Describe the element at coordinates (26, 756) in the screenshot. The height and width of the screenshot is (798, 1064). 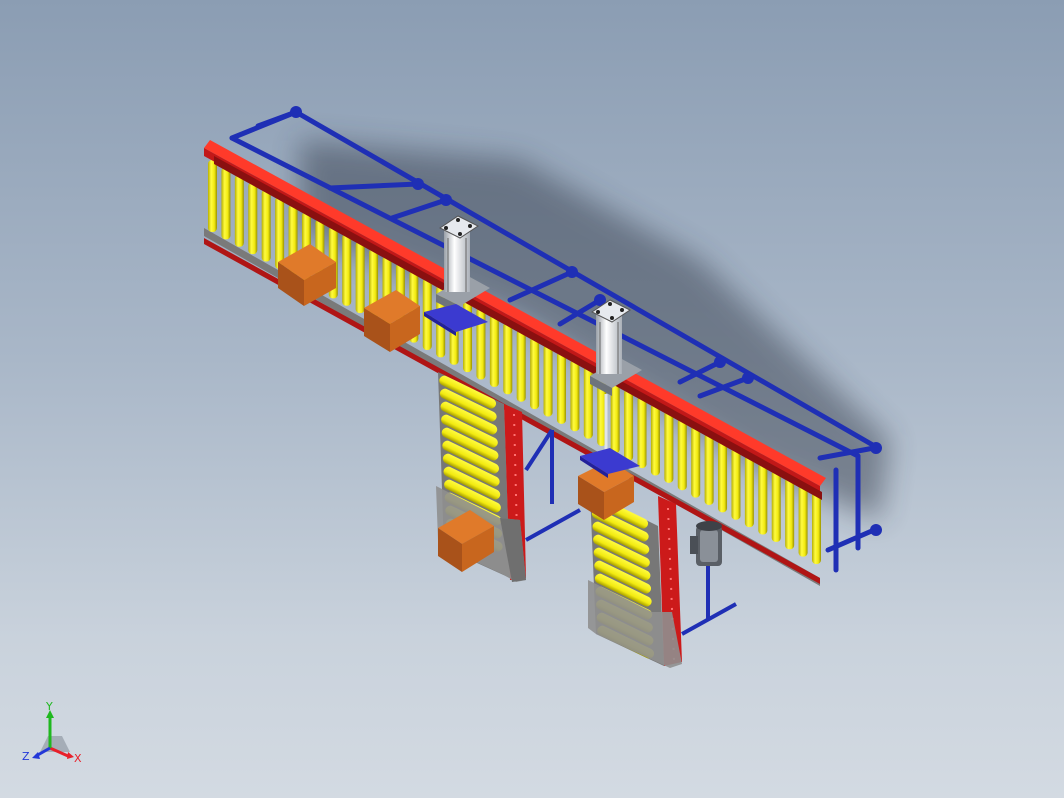
I see `z-axis-label: Z` at that location.